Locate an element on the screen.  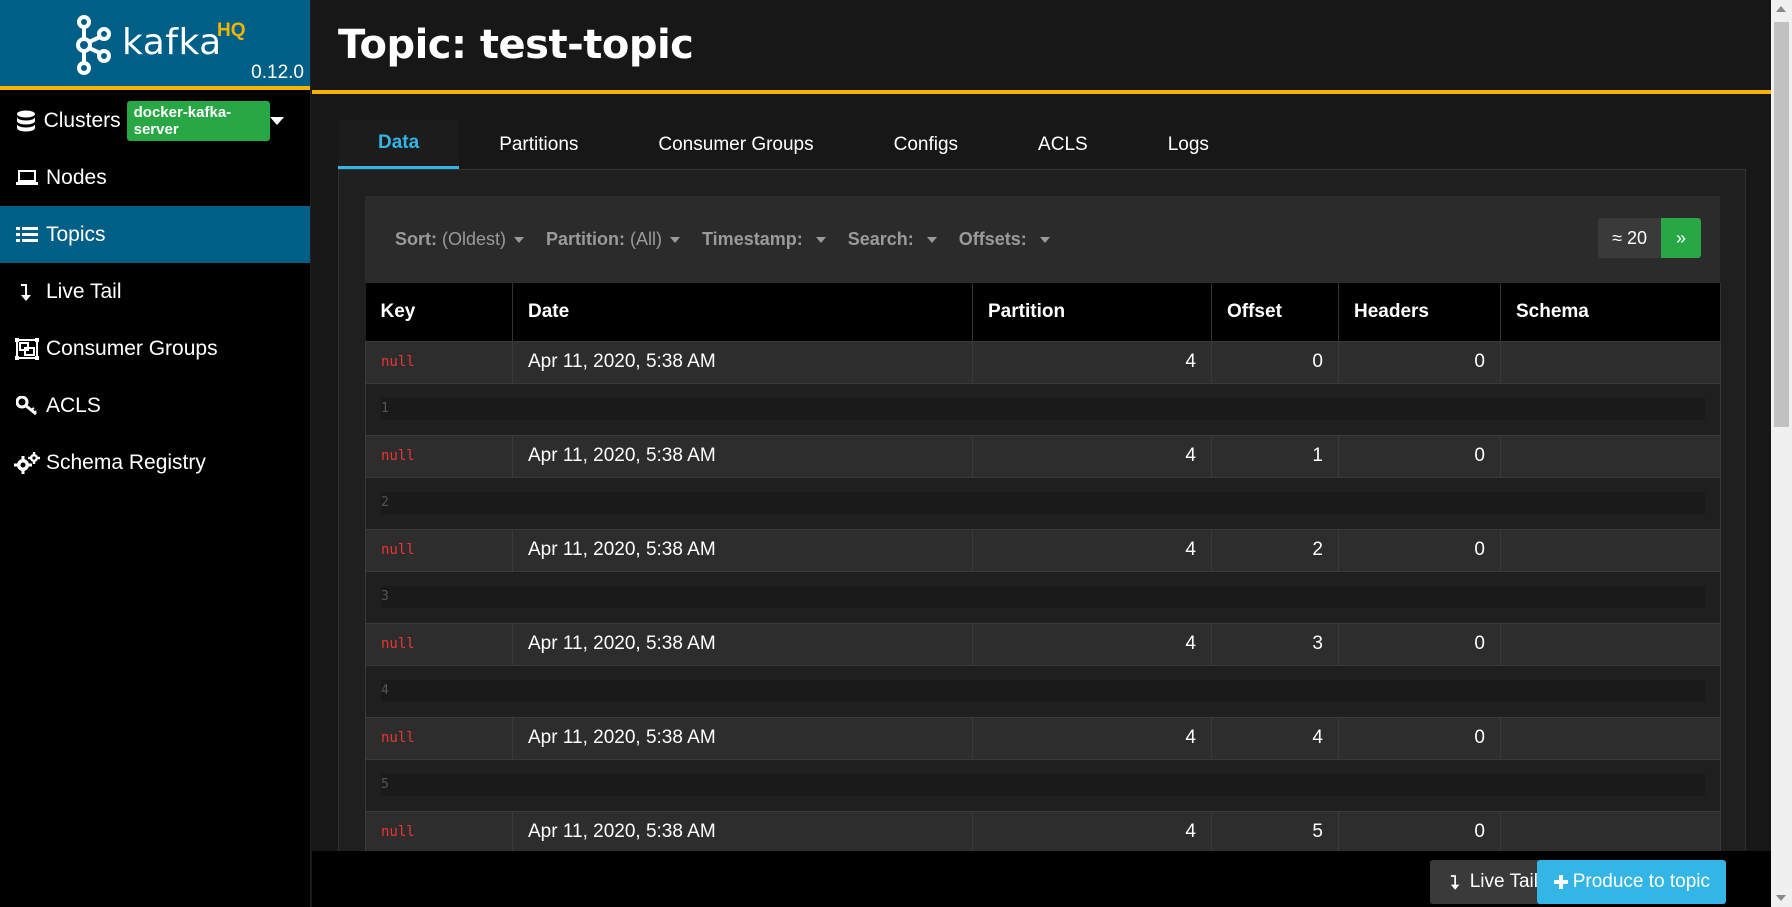
scroll-up-icon is located at coordinates (1781, 9).